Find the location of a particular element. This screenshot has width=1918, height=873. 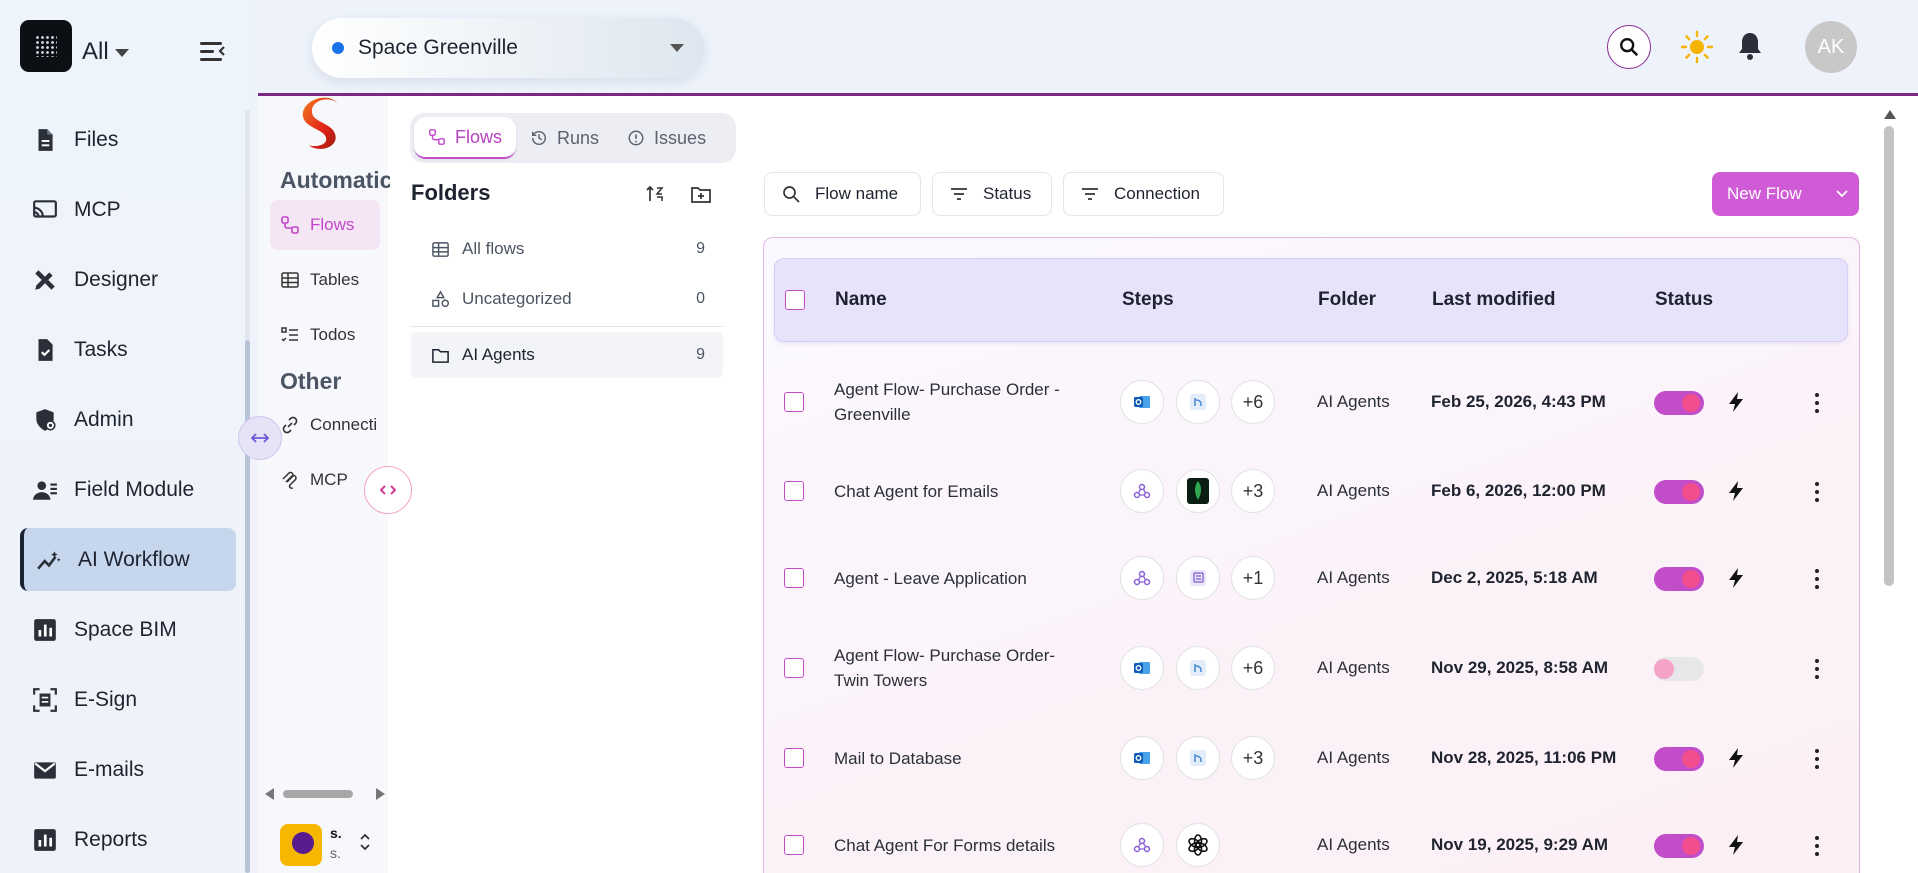

filter-connection: Connection is located at coordinates (1143, 194).